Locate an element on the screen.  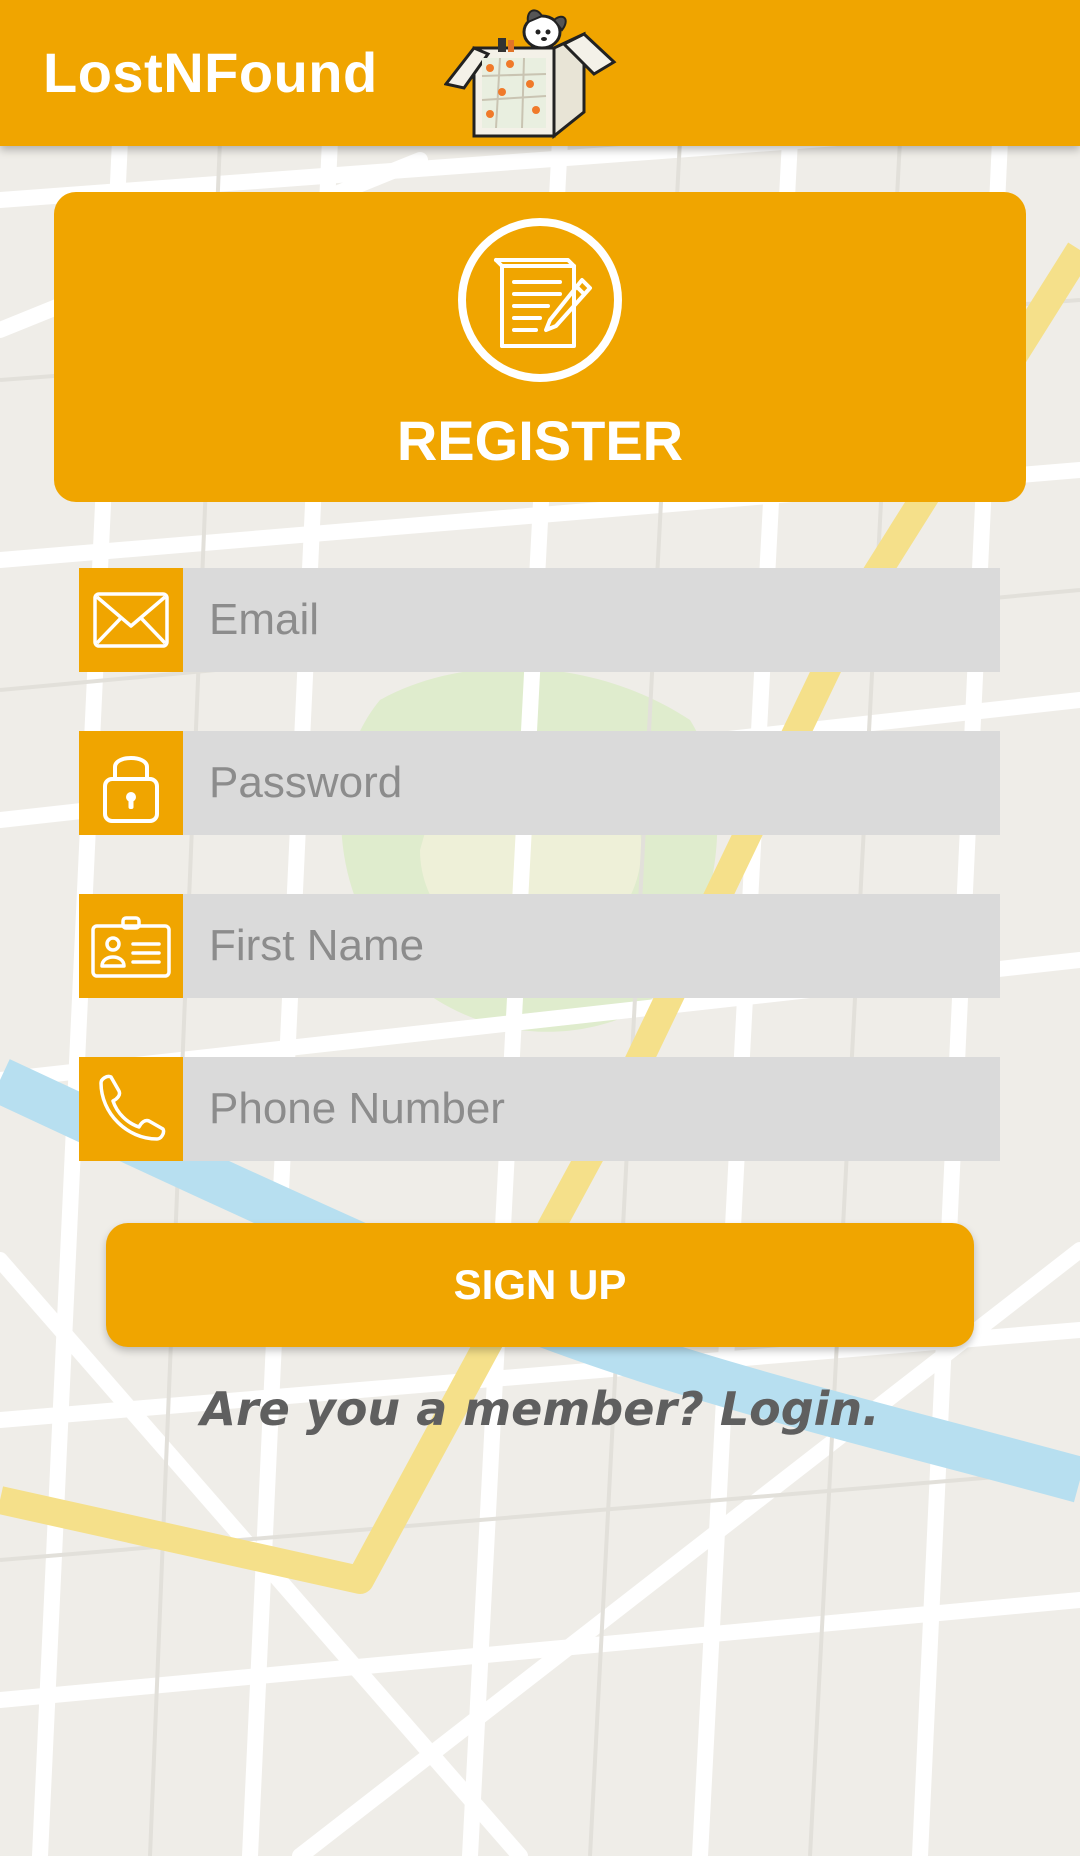
app-bar: LostNFound is located at coordinates (540, 73).